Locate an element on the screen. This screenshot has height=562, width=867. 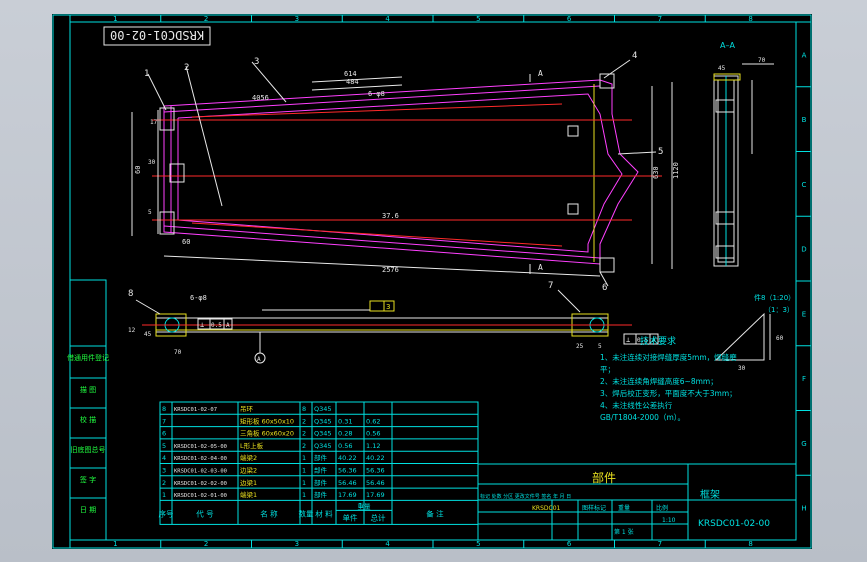
bom-header: 数量 is located at coordinates (306, 513).